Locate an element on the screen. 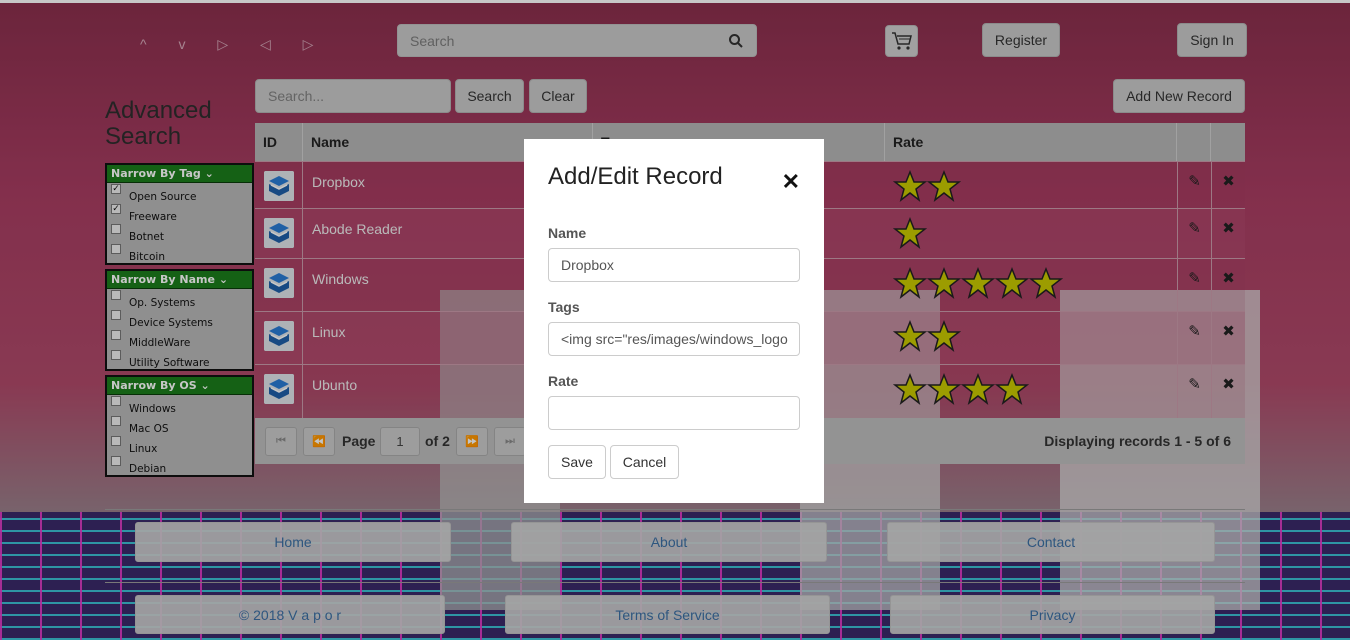  tags-field: <img src="res/images/windows_logo is located at coordinates (674, 339).